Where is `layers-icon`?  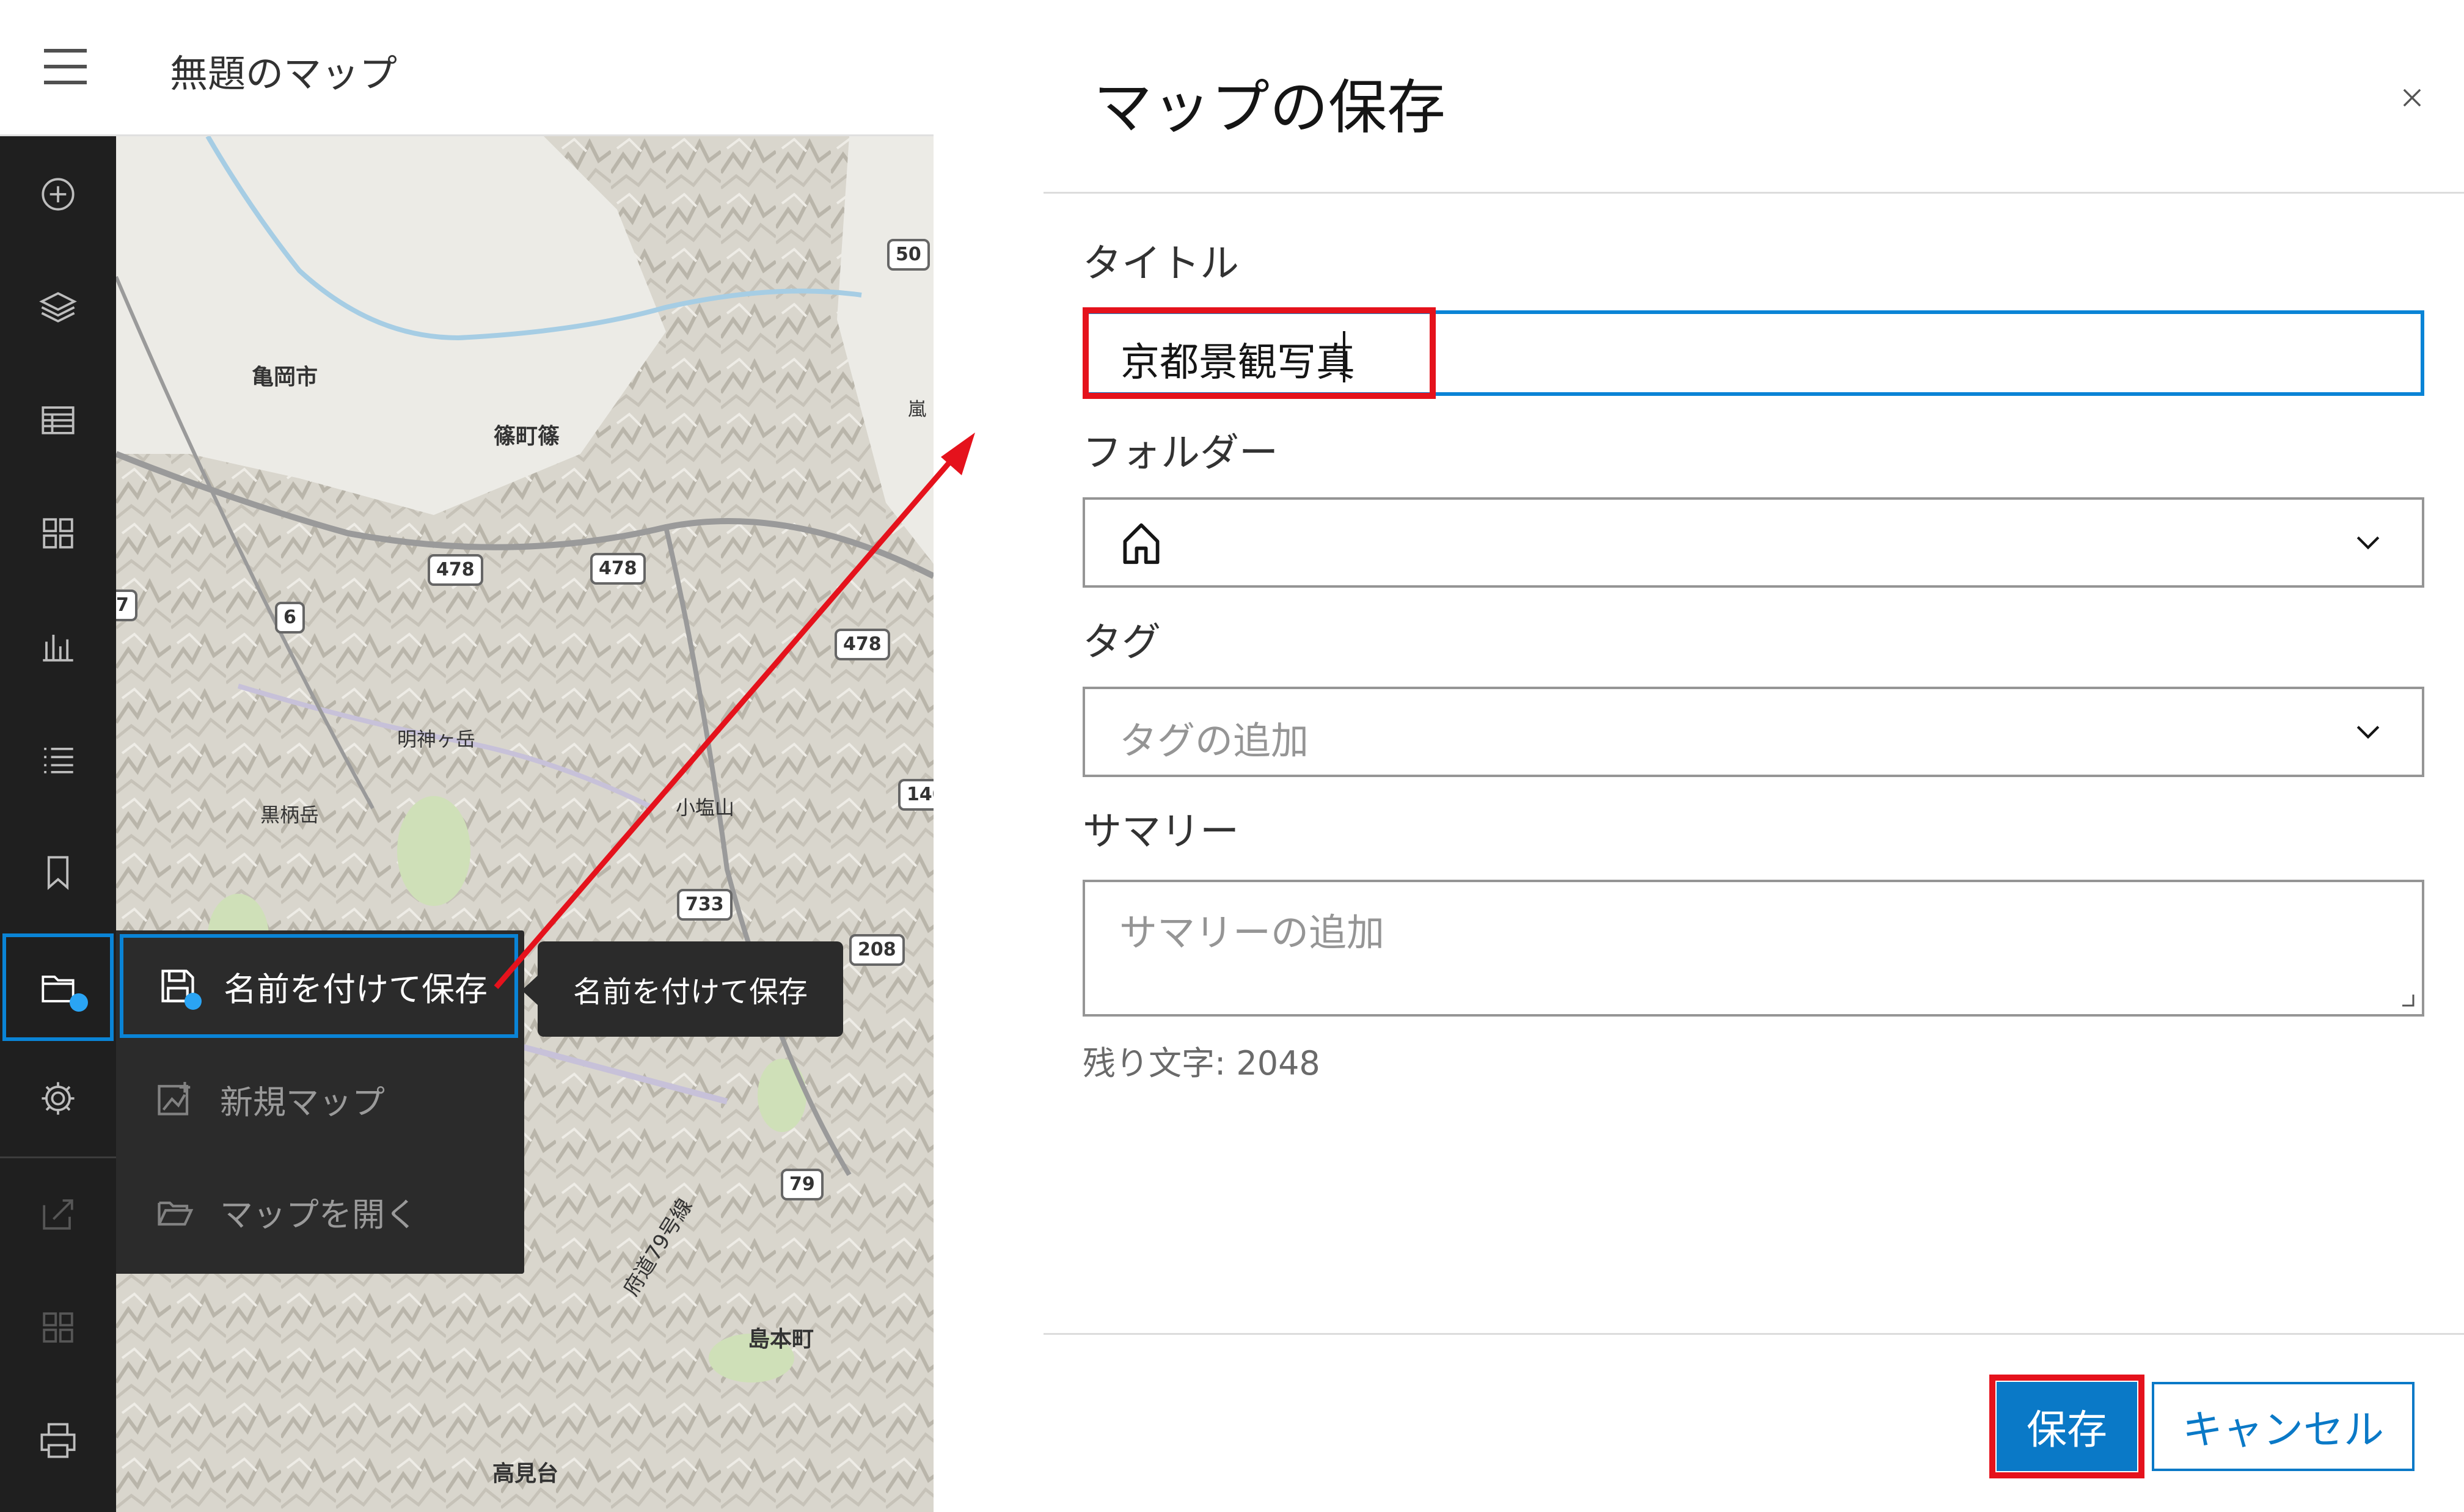 layers-icon is located at coordinates (58, 307).